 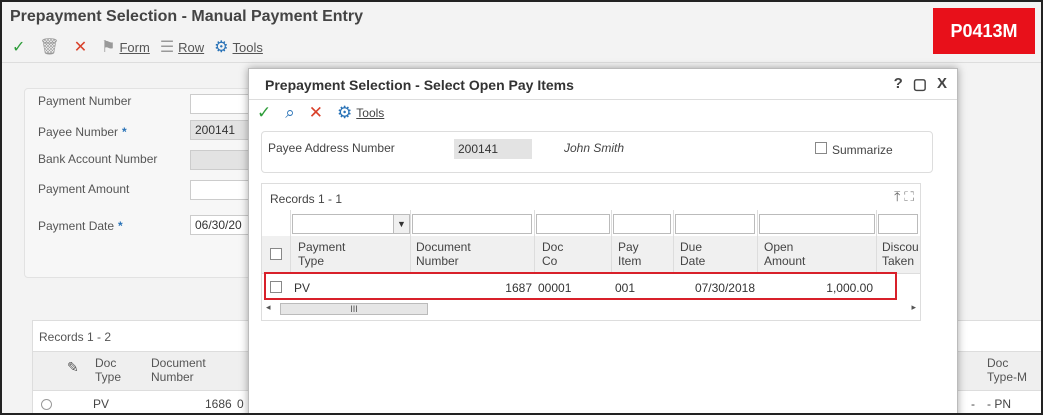 I want to click on col-doc-co: Doc Co, so click(x=552, y=254).